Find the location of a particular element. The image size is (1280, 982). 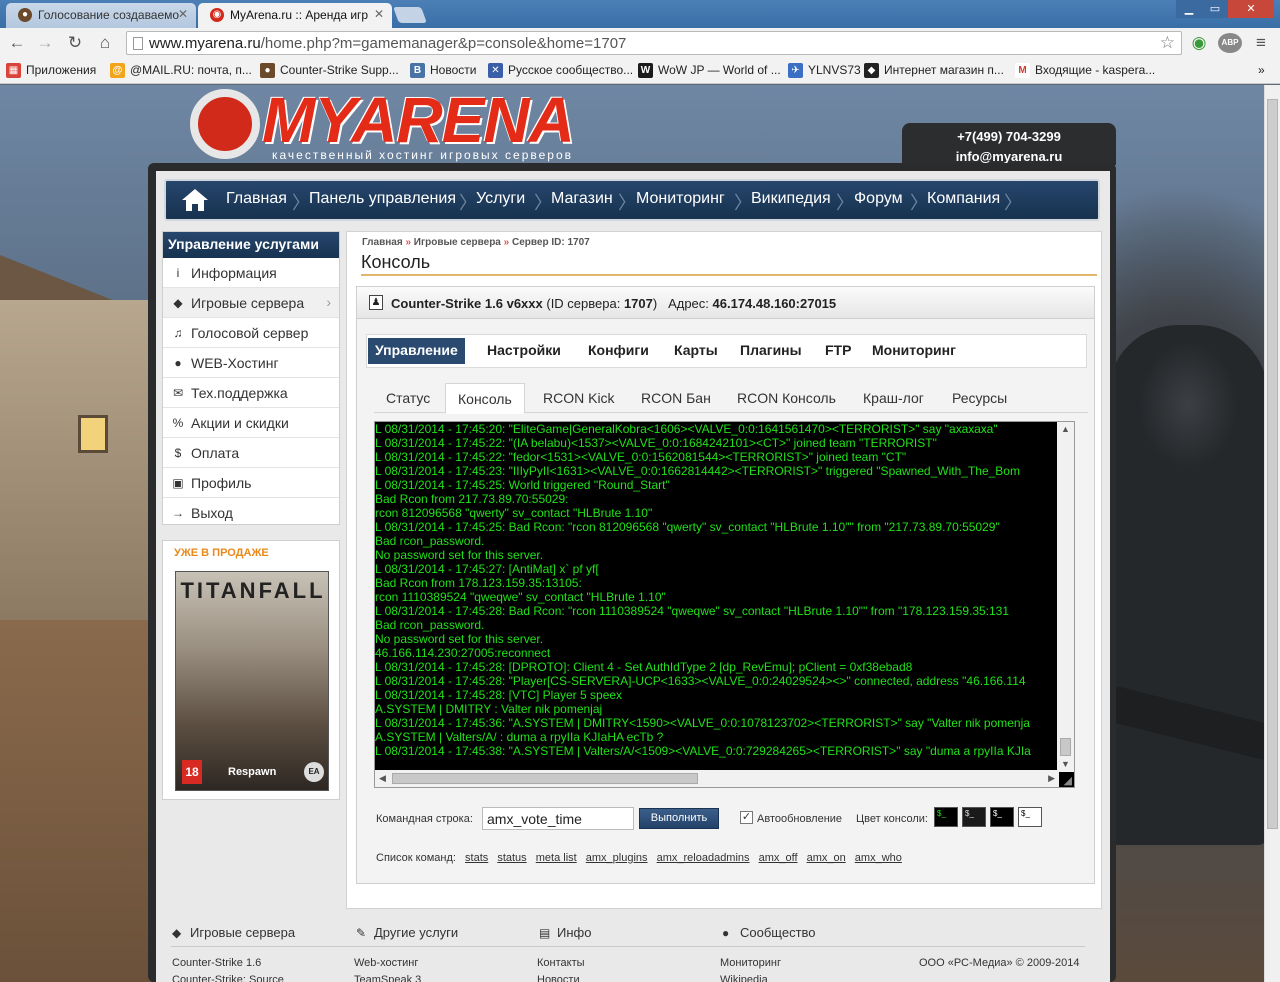

house-icon is located at coordinates (195, 200).